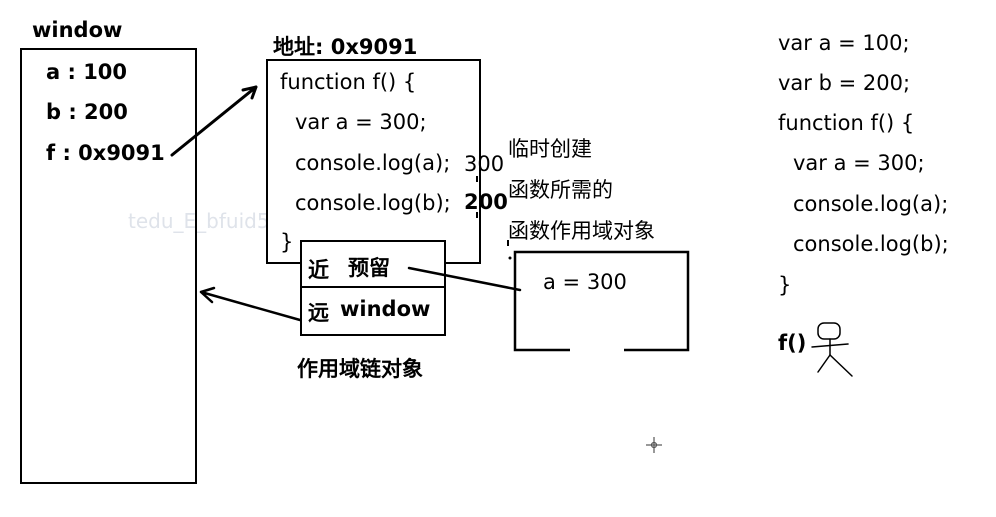 The image size is (996, 517). I want to click on scope-near-label: 近, so click(318, 270).